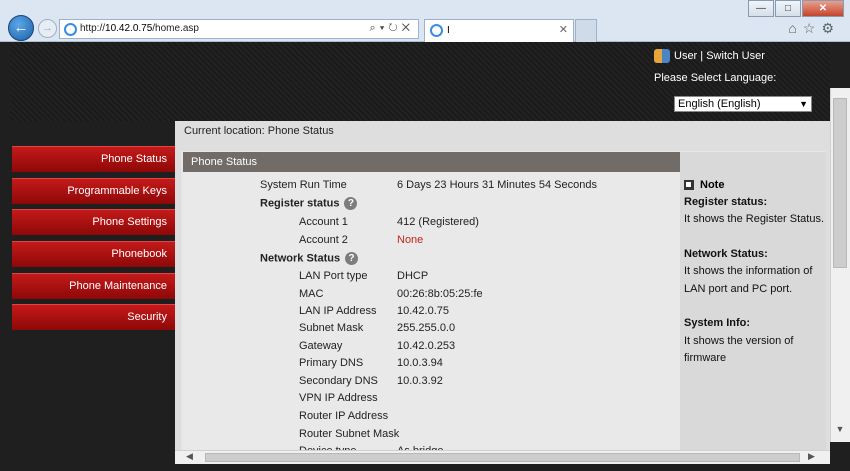 The width and height of the screenshot is (850, 471). I want to click on network-value: 255.255.0.0, so click(426, 328).